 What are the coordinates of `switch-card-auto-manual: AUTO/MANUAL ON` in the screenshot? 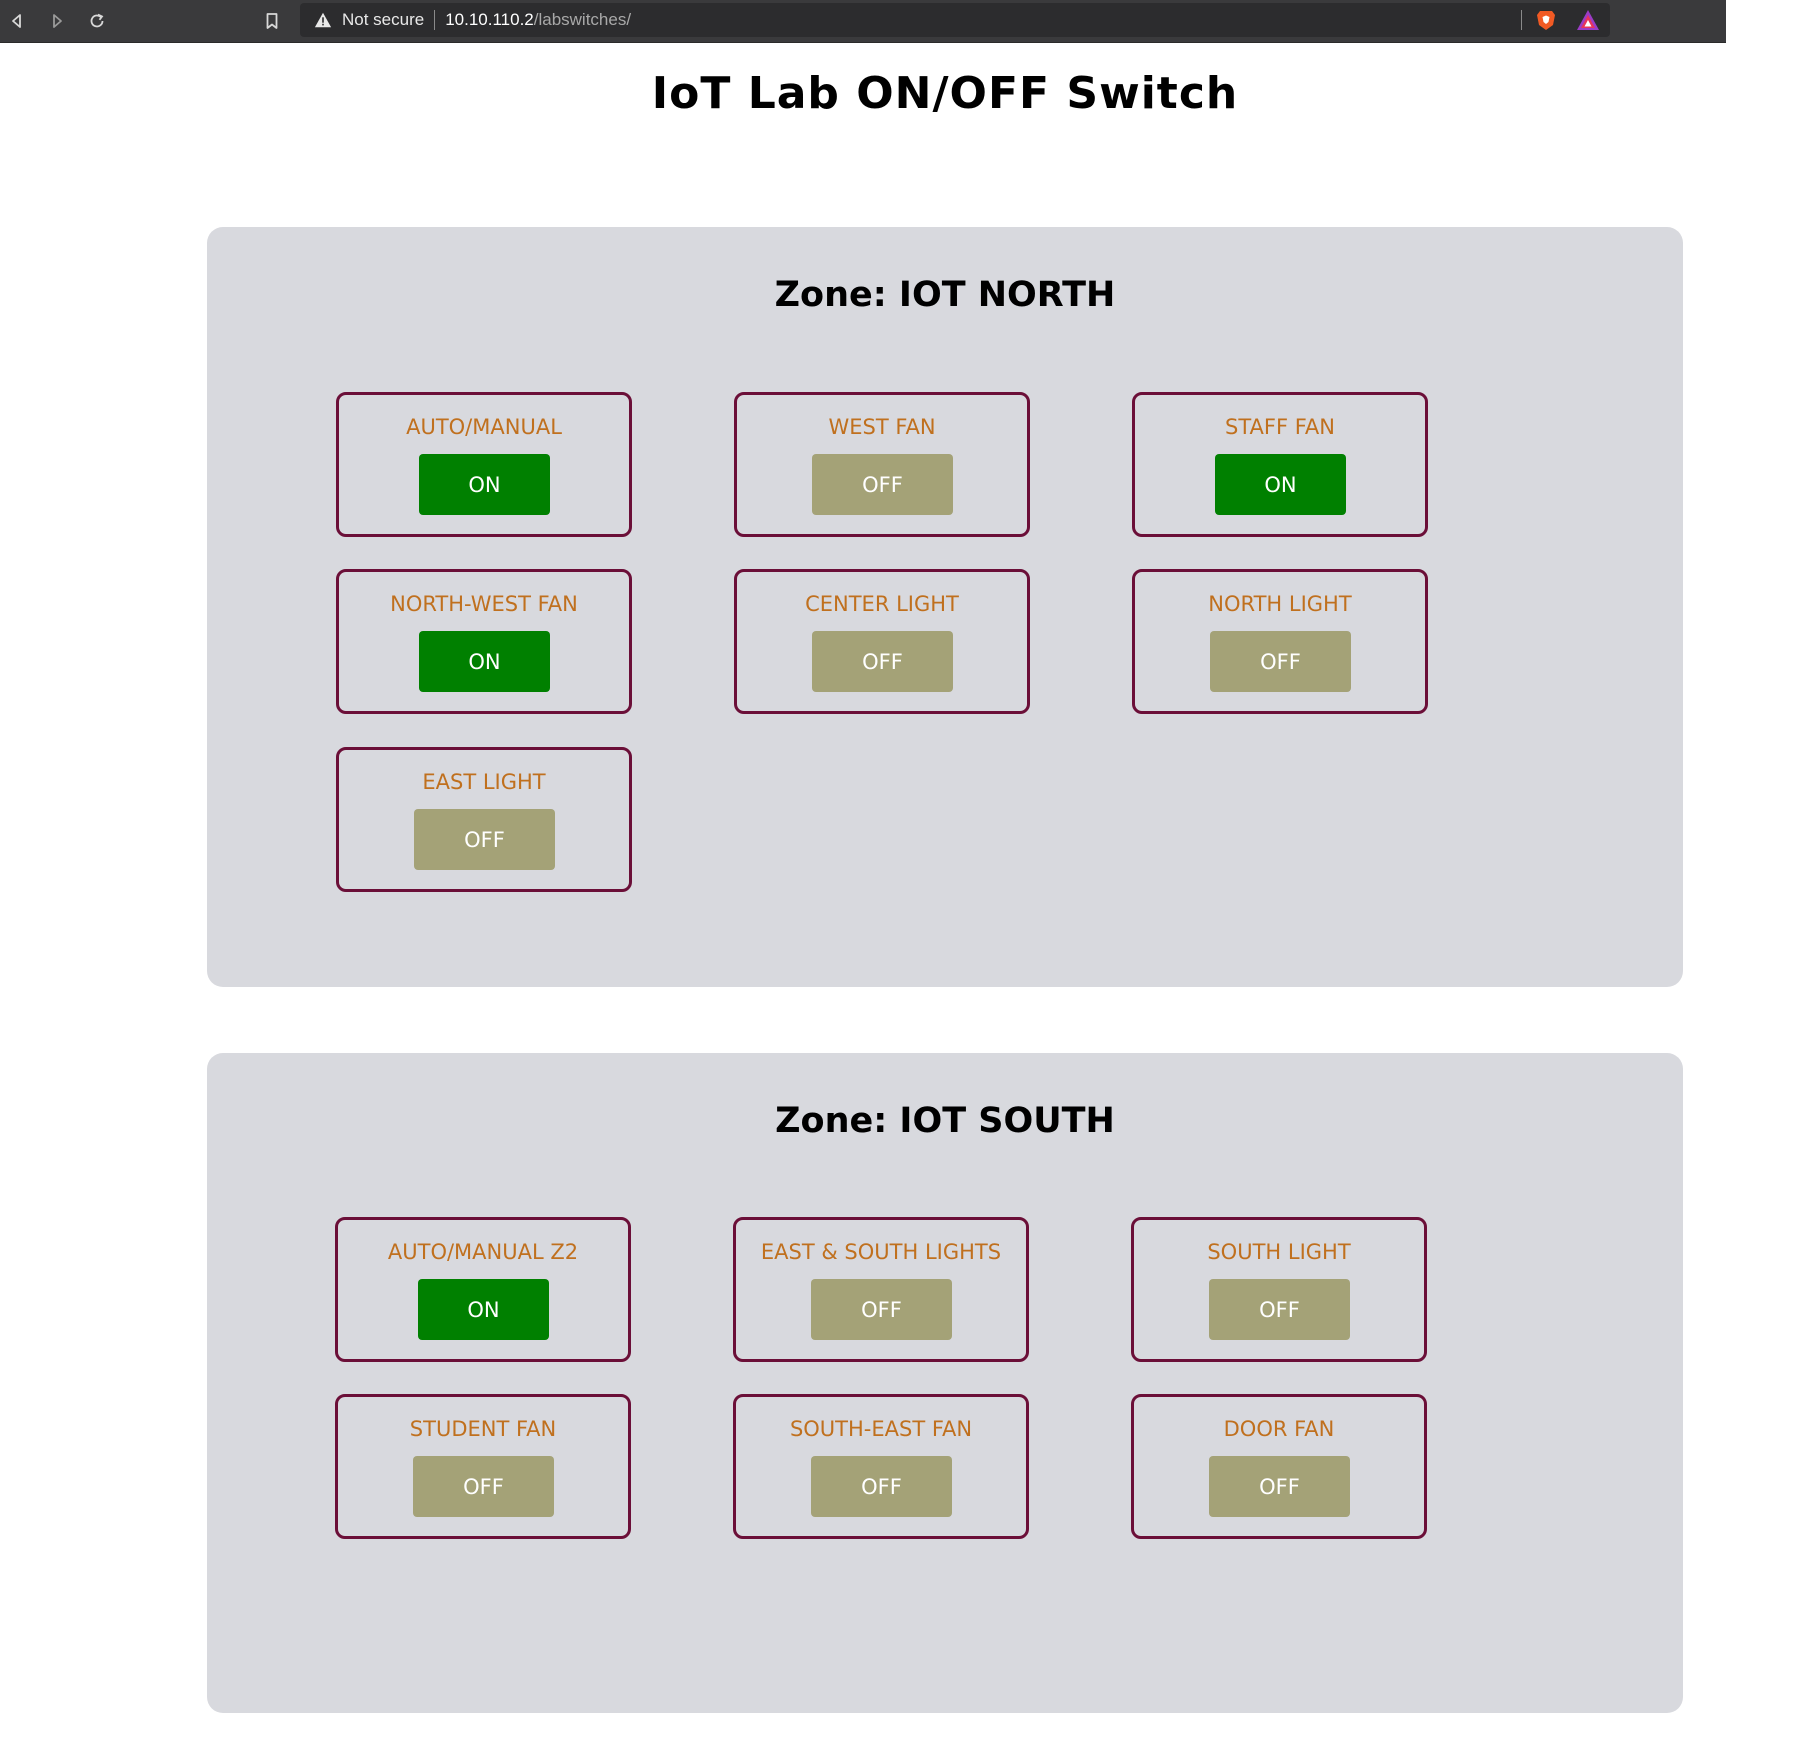 It's located at (484, 464).